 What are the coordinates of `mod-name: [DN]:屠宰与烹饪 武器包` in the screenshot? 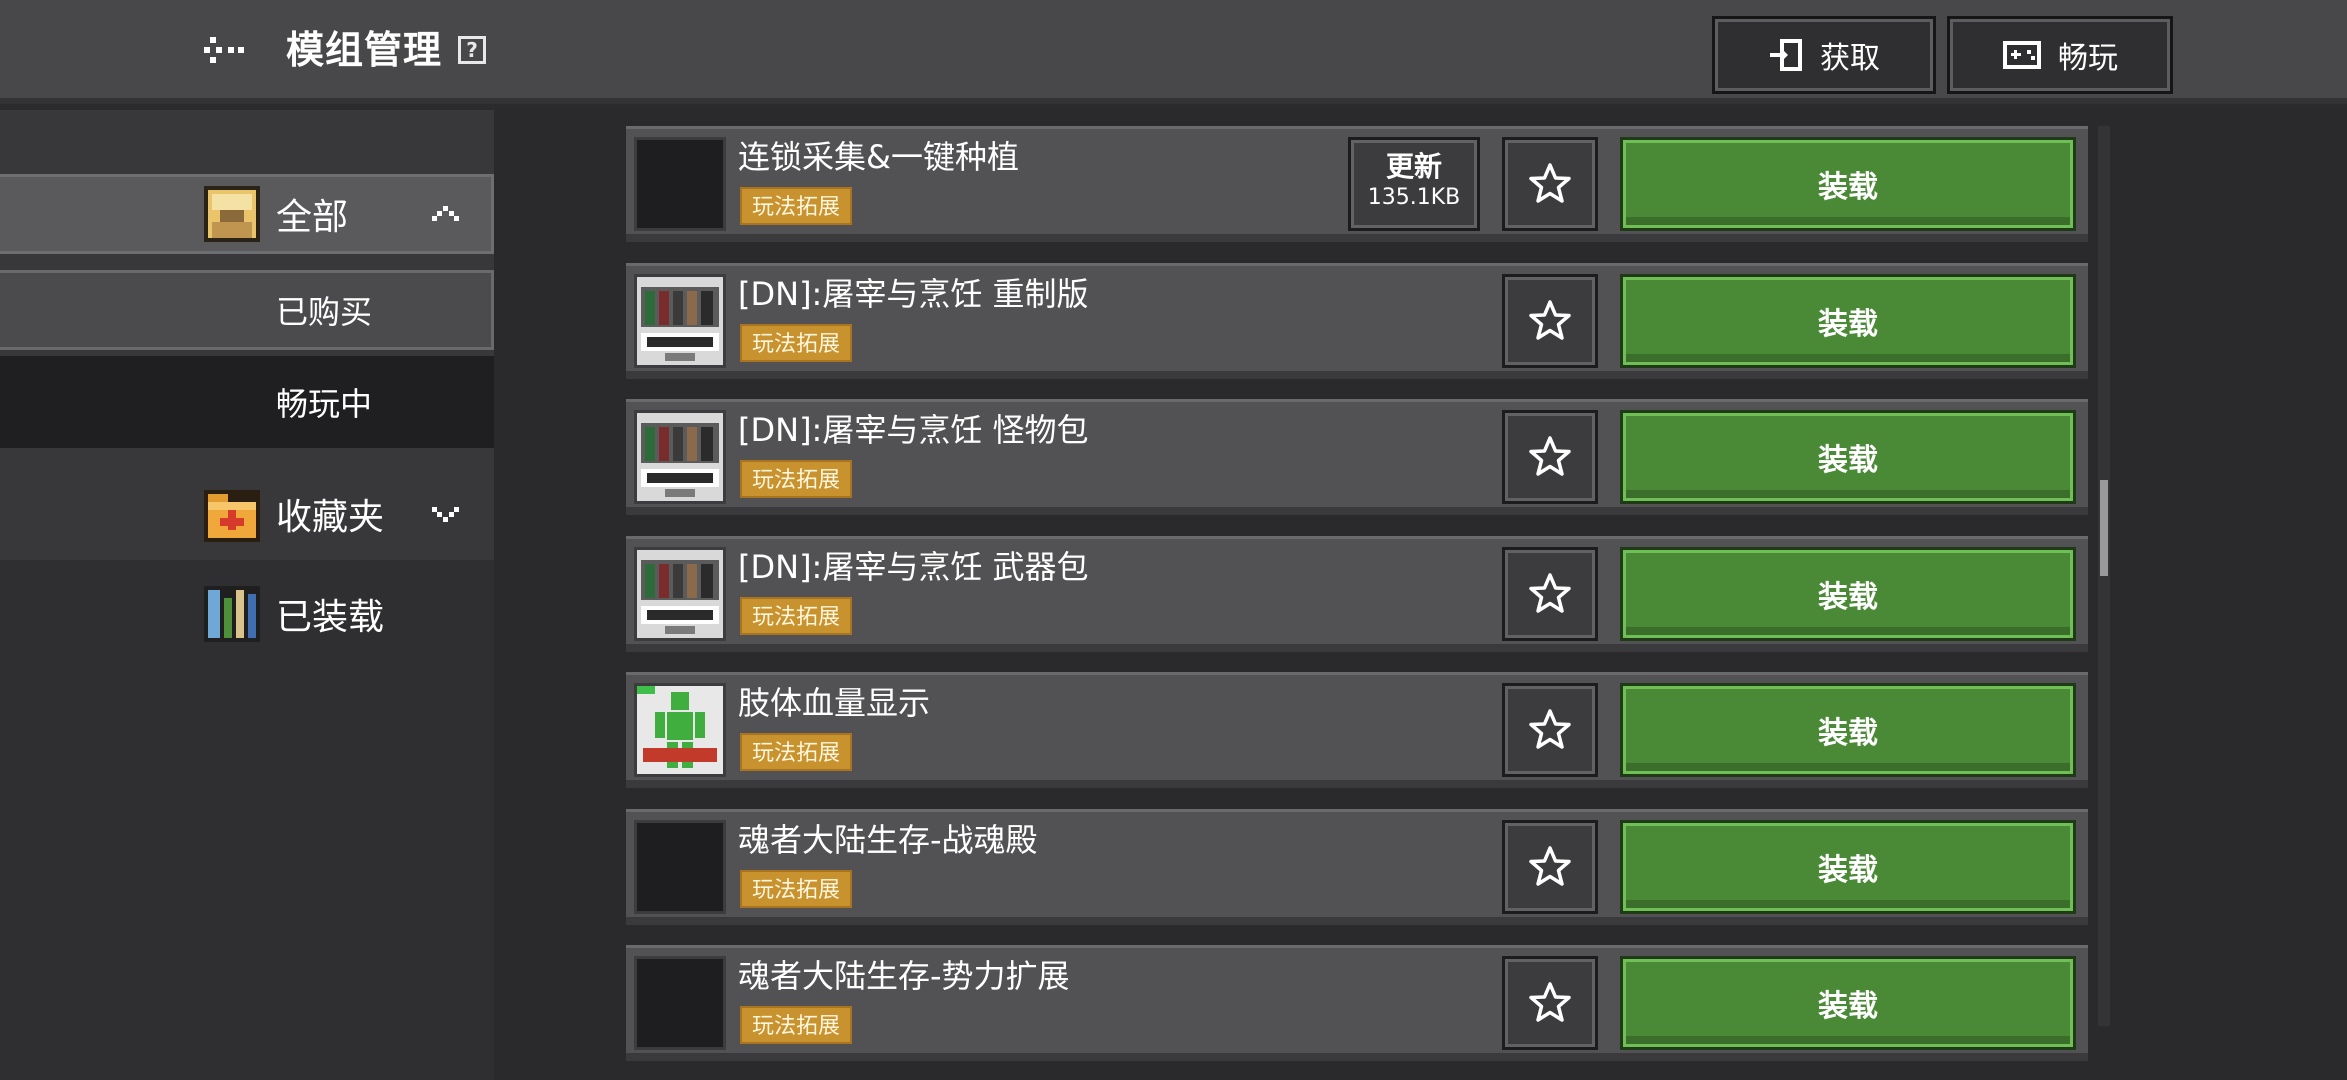 It's located at (913, 567).